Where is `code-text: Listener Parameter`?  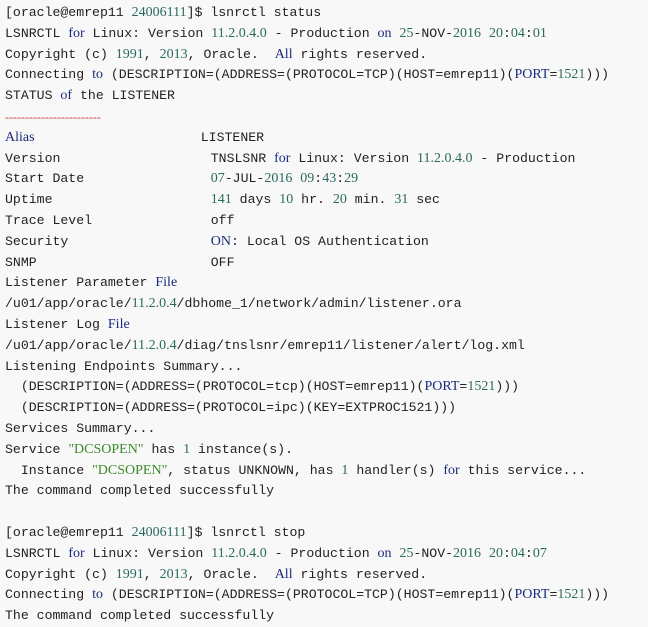
code-text: Listener Parameter is located at coordinates (80, 283).